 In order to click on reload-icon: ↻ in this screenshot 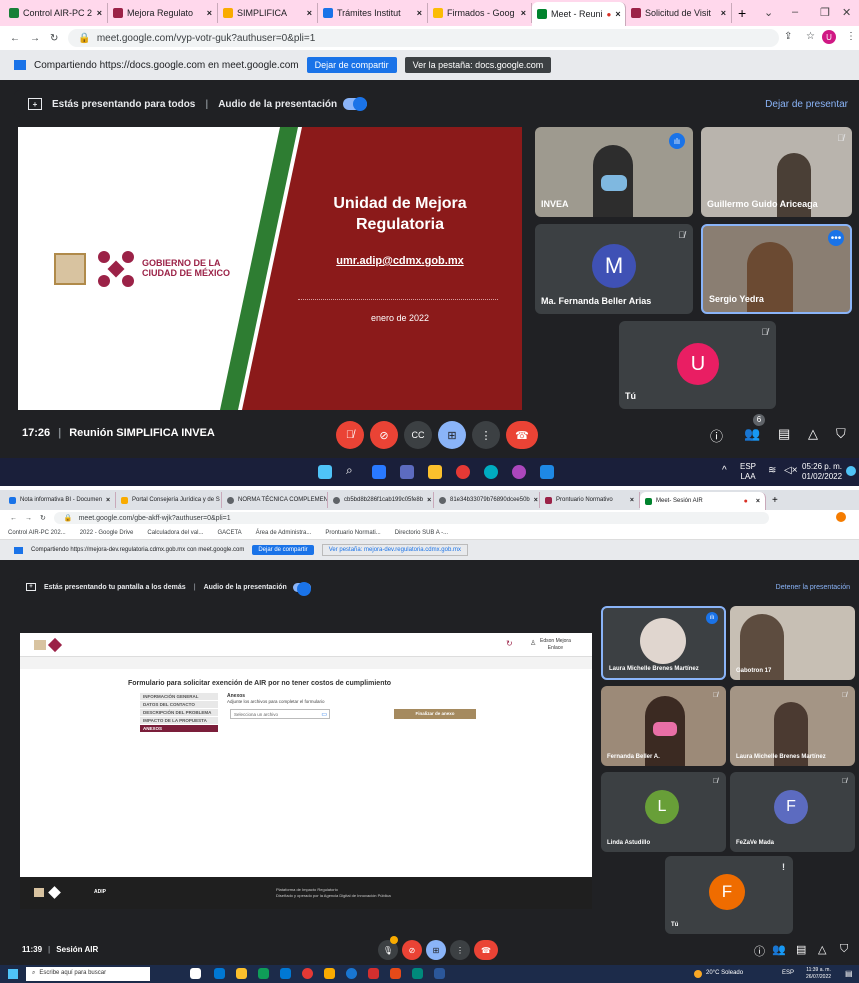, I will do `click(43, 518)`.